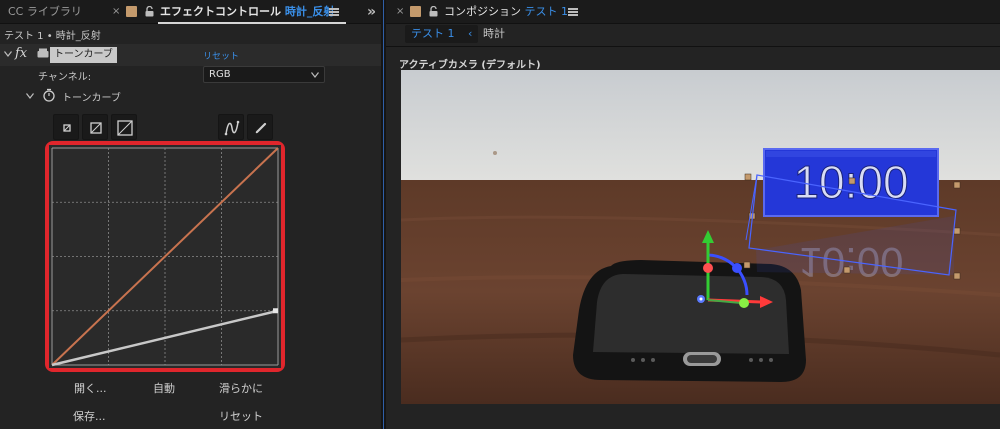  What do you see at coordinates (470, 65) in the screenshot?
I see `active-camera-label: アクティブカメラ (デフォルト)` at bounding box center [470, 65].